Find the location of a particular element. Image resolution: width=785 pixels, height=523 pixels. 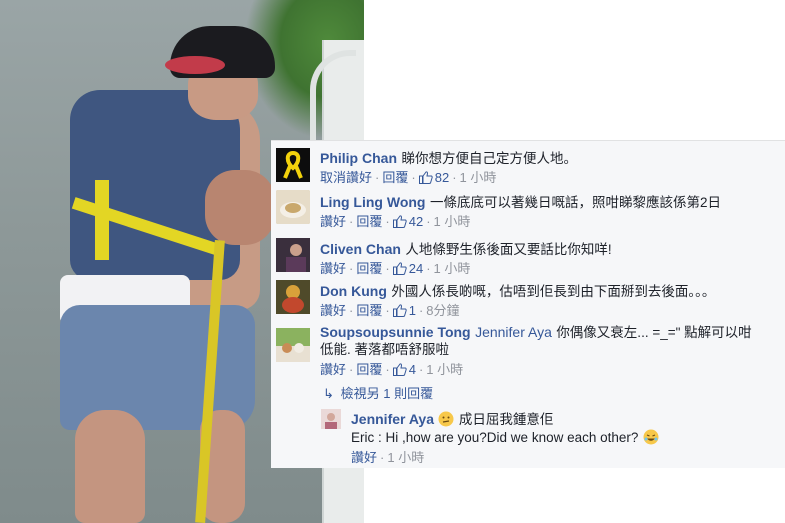

comment-actions: 取消讚好 · 回覆 · 82 · 1 小時 is located at coordinates (408, 177).